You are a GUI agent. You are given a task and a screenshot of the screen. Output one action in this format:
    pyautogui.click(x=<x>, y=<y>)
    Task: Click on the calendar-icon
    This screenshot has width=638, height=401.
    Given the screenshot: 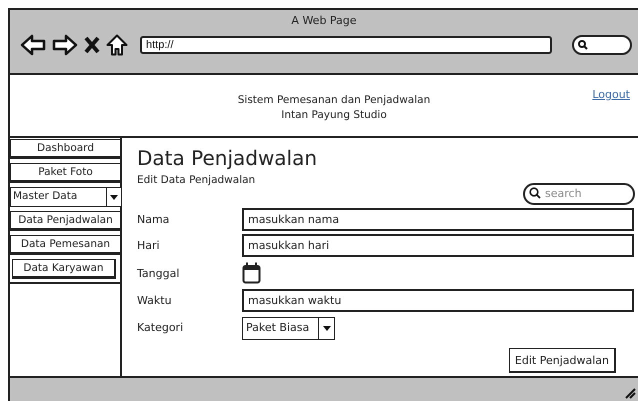 What is the action you would take?
    pyautogui.click(x=251, y=273)
    